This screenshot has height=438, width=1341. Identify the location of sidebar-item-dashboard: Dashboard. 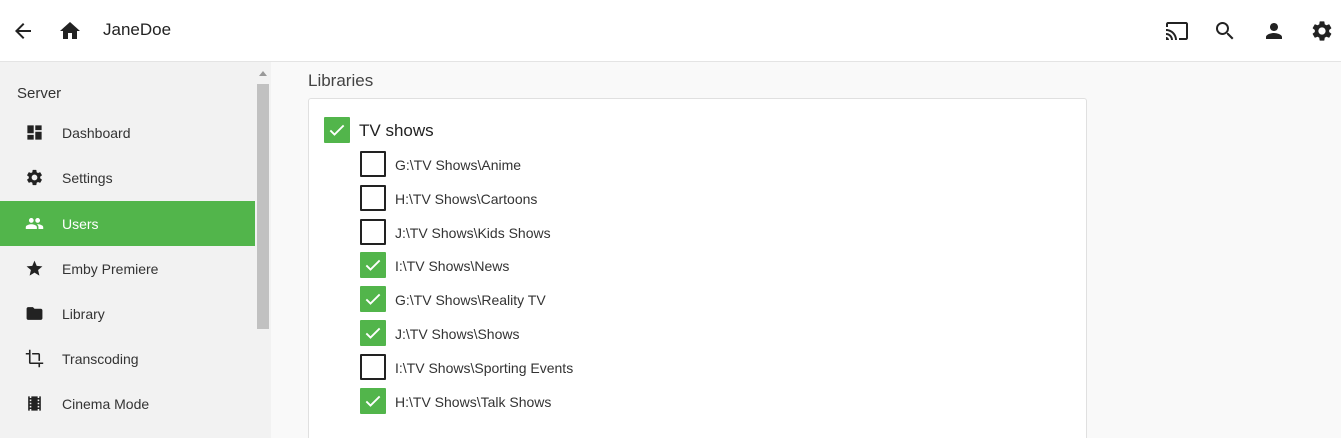
(127, 132).